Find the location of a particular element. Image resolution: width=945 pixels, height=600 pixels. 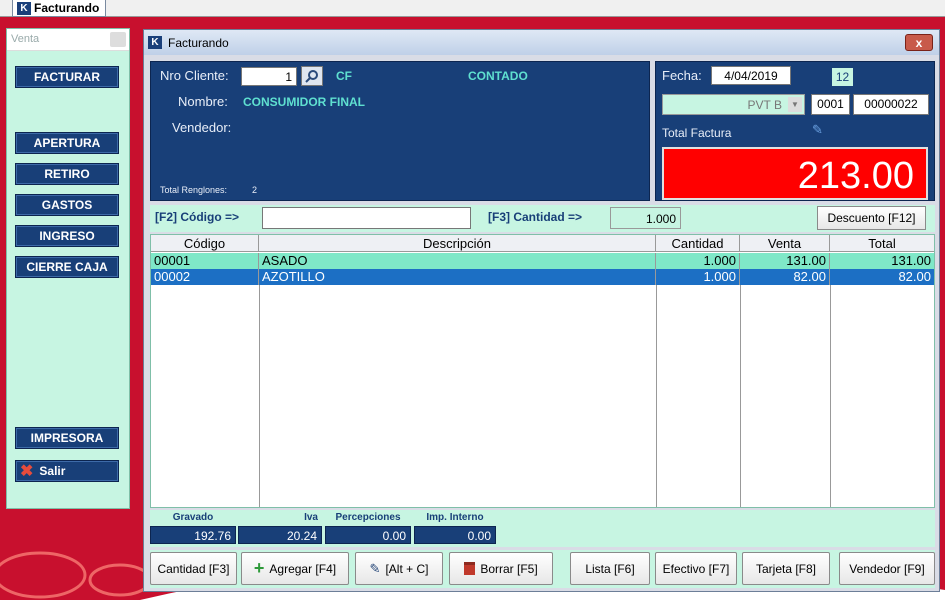

descuento-button: Descuento [F12] is located at coordinates (871, 218).